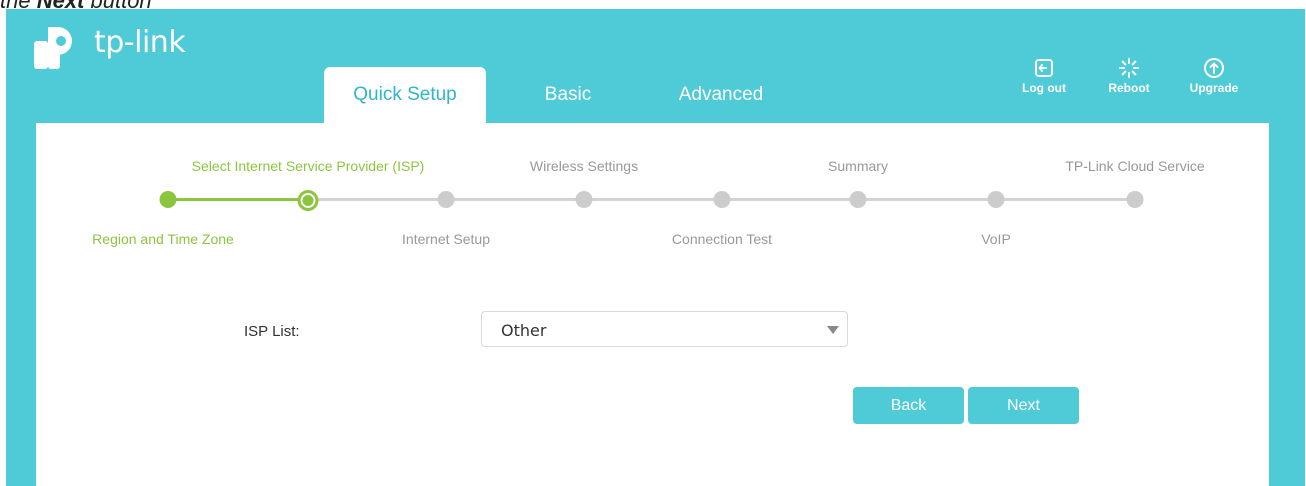 This screenshot has width=1306, height=486. I want to click on step-dot-cloud, so click(1135, 199).